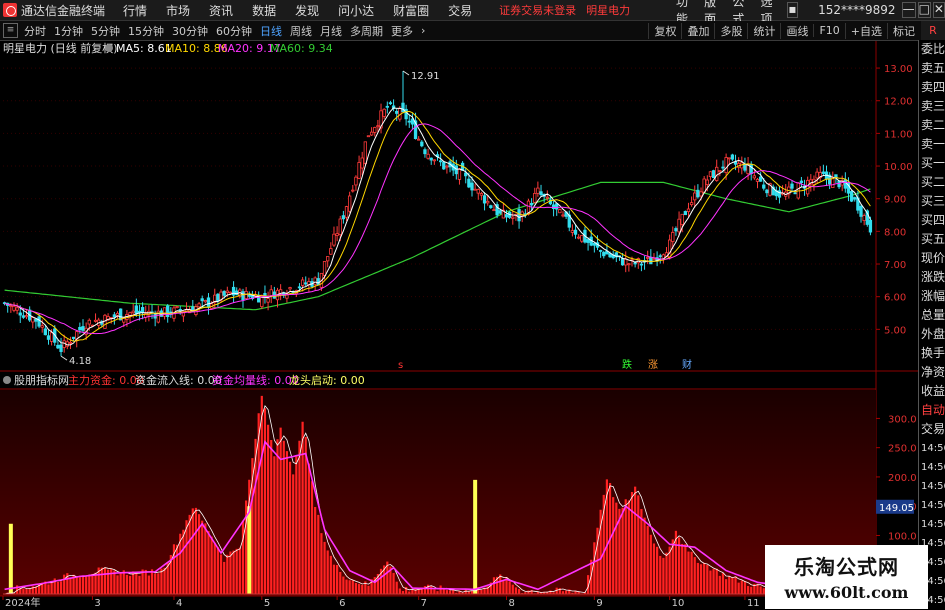 This screenshot has height=610, width=945. What do you see at coordinates (255, 380) in the screenshot?
I see `indicator-avg-line: 资金均量线: 0.00` at bounding box center [255, 380].